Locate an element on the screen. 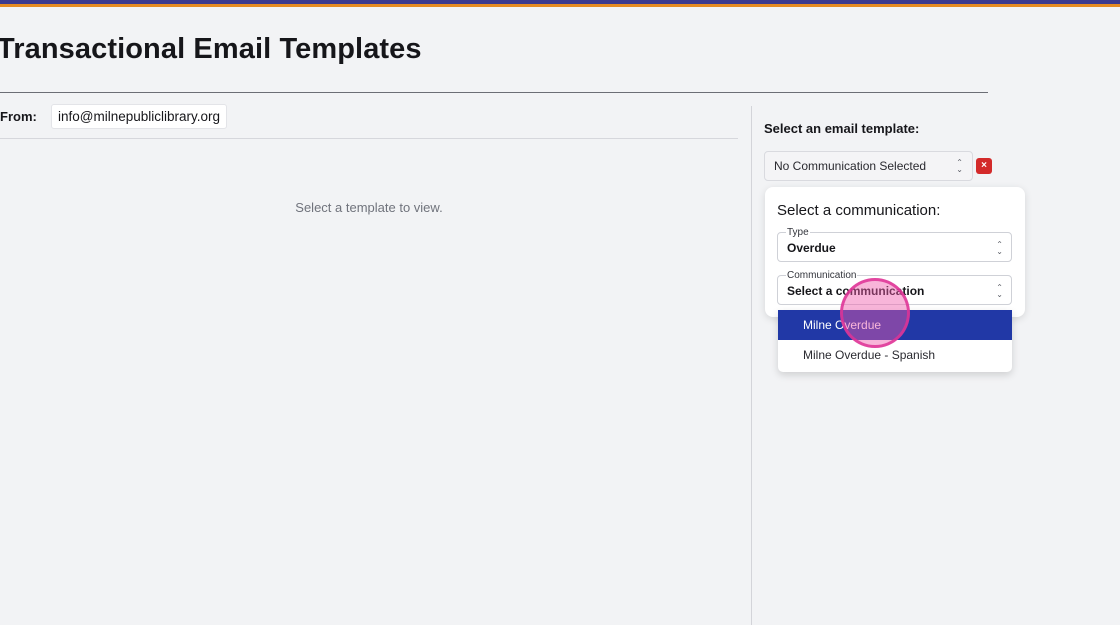 This screenshot has height=625, width=1120. top-accent-bar is located at coordinates (560, 3).